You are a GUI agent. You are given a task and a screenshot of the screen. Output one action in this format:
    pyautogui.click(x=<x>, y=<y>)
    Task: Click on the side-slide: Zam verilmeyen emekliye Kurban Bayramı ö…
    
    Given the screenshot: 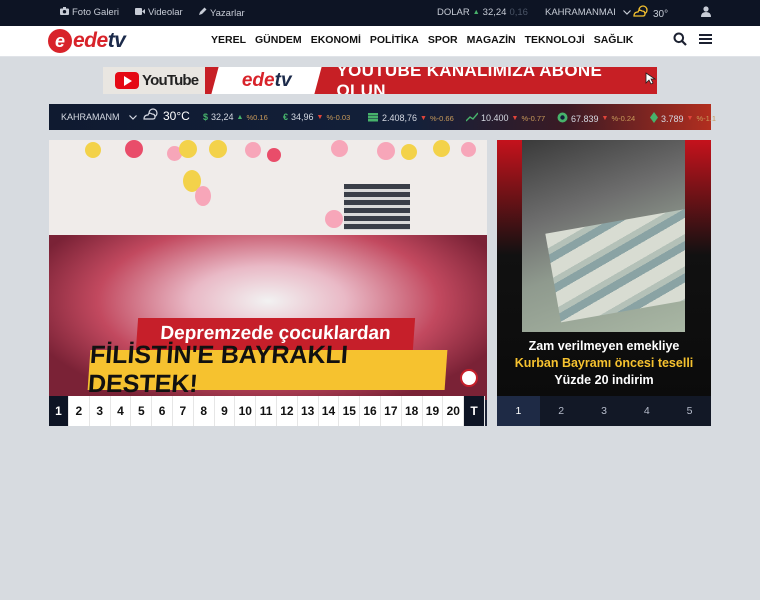 What is the action you would take?
    pyautogui.click(x=604, y=268)
    